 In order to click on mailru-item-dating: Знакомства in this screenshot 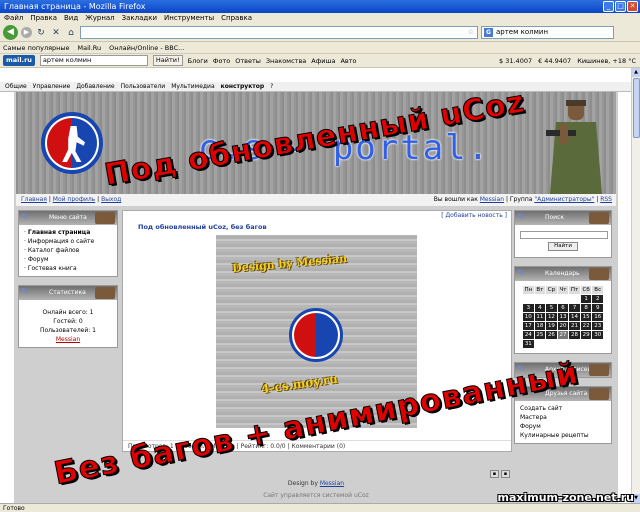, I will do `click(286, 61)`.